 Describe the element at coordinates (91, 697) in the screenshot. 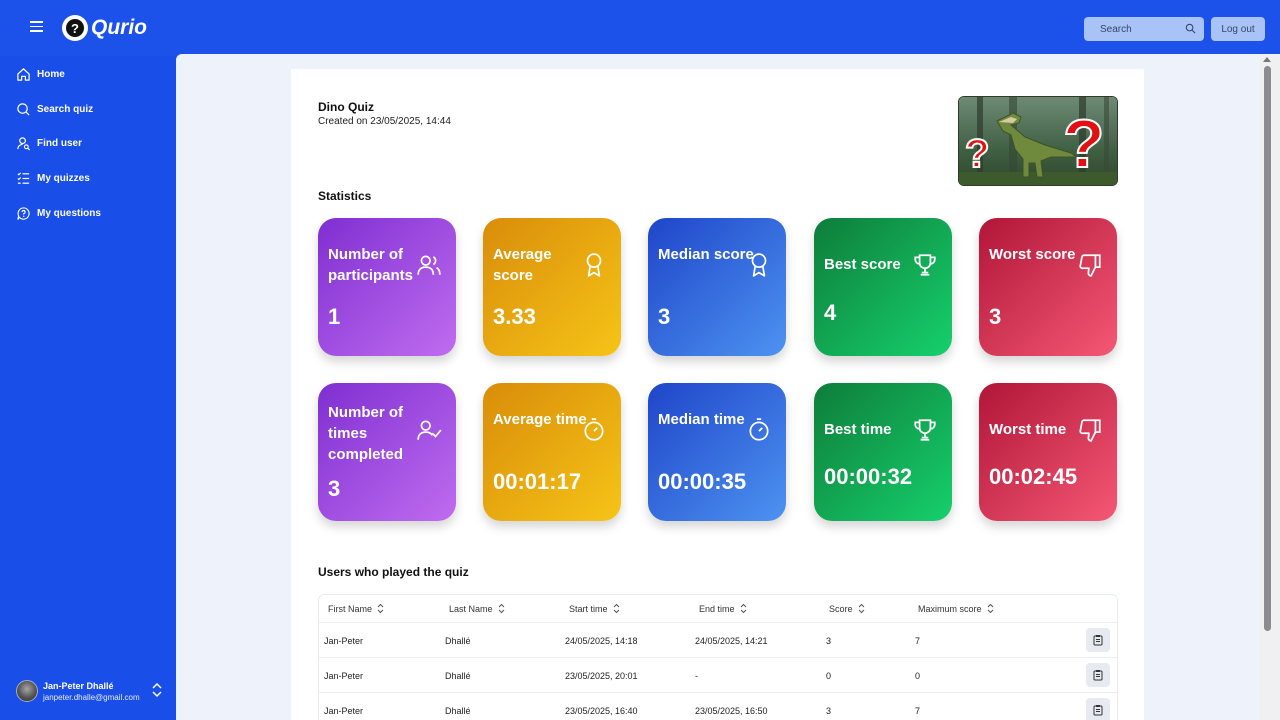

I see `user-email: janpeter.dhalle@gmail.com` at that location.